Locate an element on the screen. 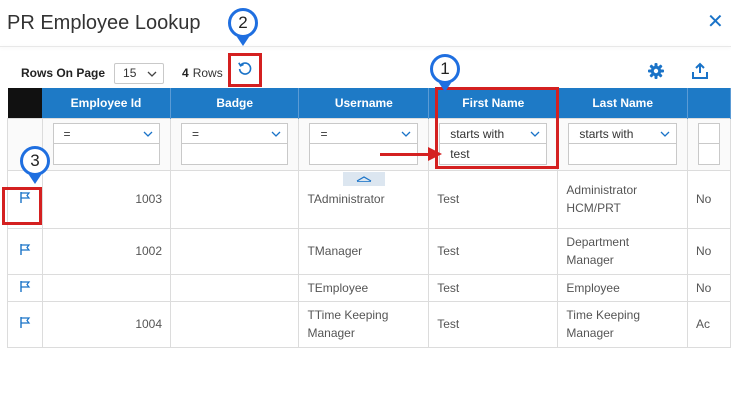 The height and width of the screenshot is (402, 731). refresh-highlight is located at coordinates (245, 70).